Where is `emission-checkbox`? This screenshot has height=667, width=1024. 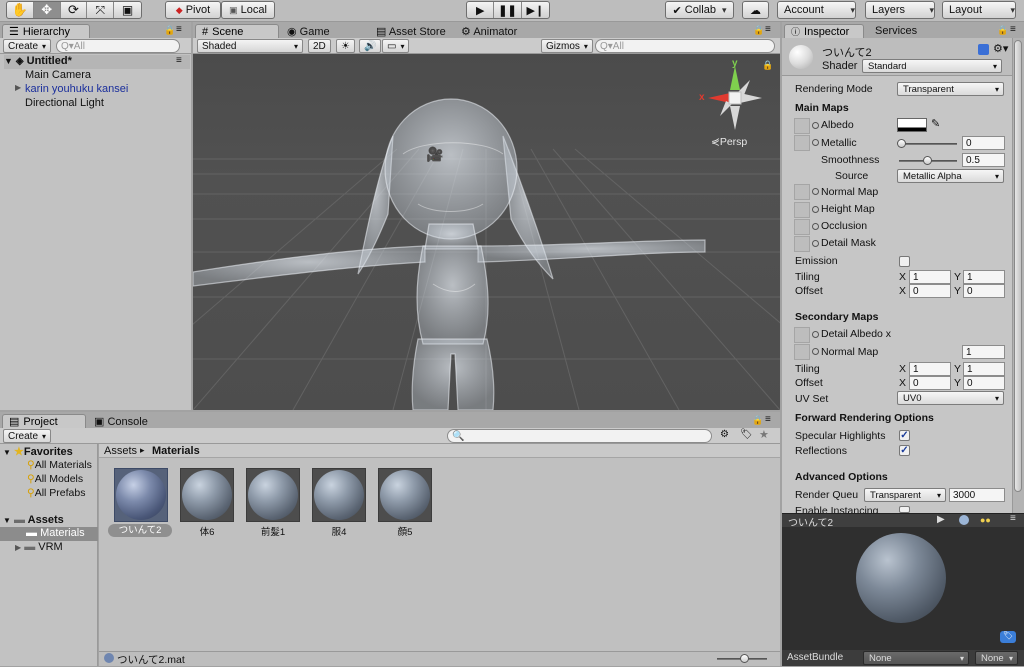
emission-checkbox is located at coordinates (904, 261).